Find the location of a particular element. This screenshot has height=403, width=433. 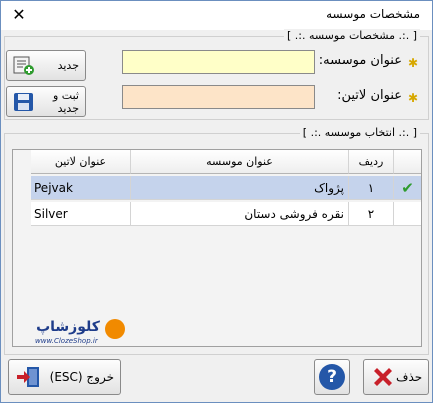

exit-door-icon is located at coordinates (28, 377).